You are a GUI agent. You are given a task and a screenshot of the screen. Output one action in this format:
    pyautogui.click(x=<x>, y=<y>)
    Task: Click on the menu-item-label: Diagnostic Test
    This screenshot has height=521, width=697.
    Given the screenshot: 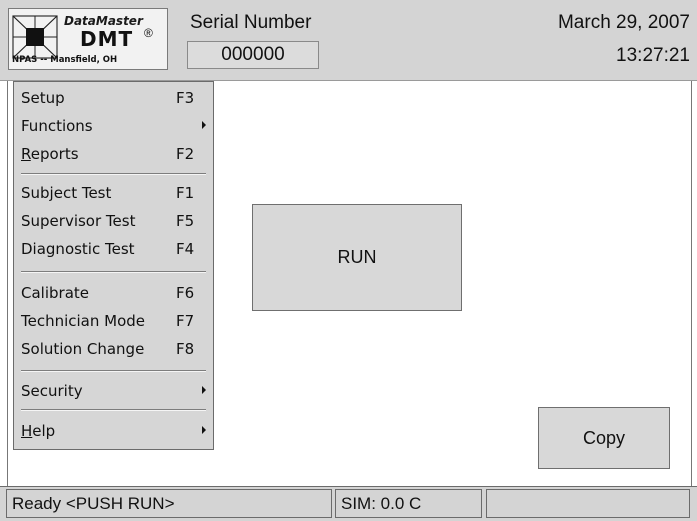 What is the action you would take?
    pyautogui.click(x=78, y=249)
    